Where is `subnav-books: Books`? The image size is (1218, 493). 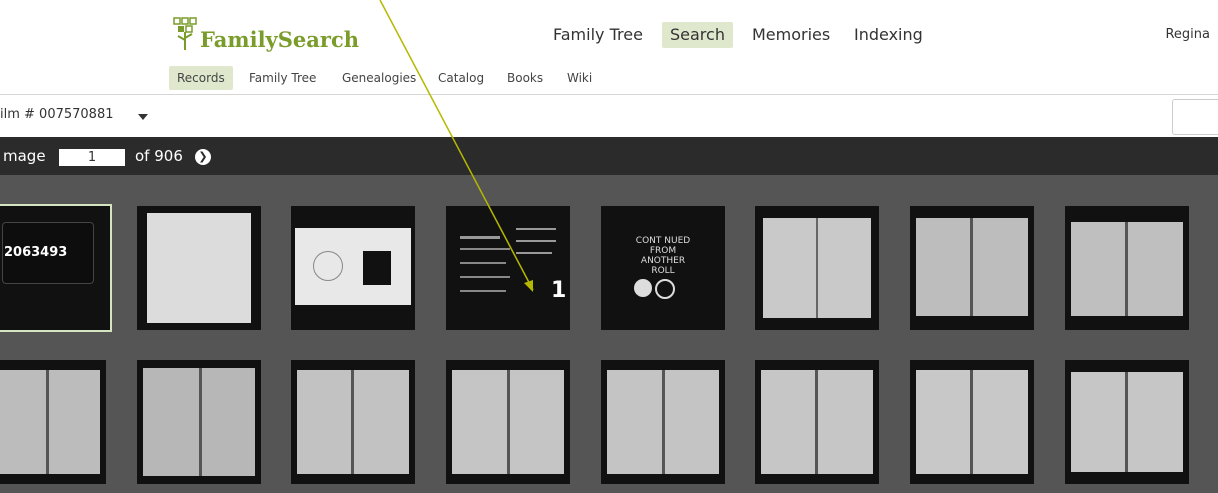 subnav-books: Books is located at coordinates (525, 78).